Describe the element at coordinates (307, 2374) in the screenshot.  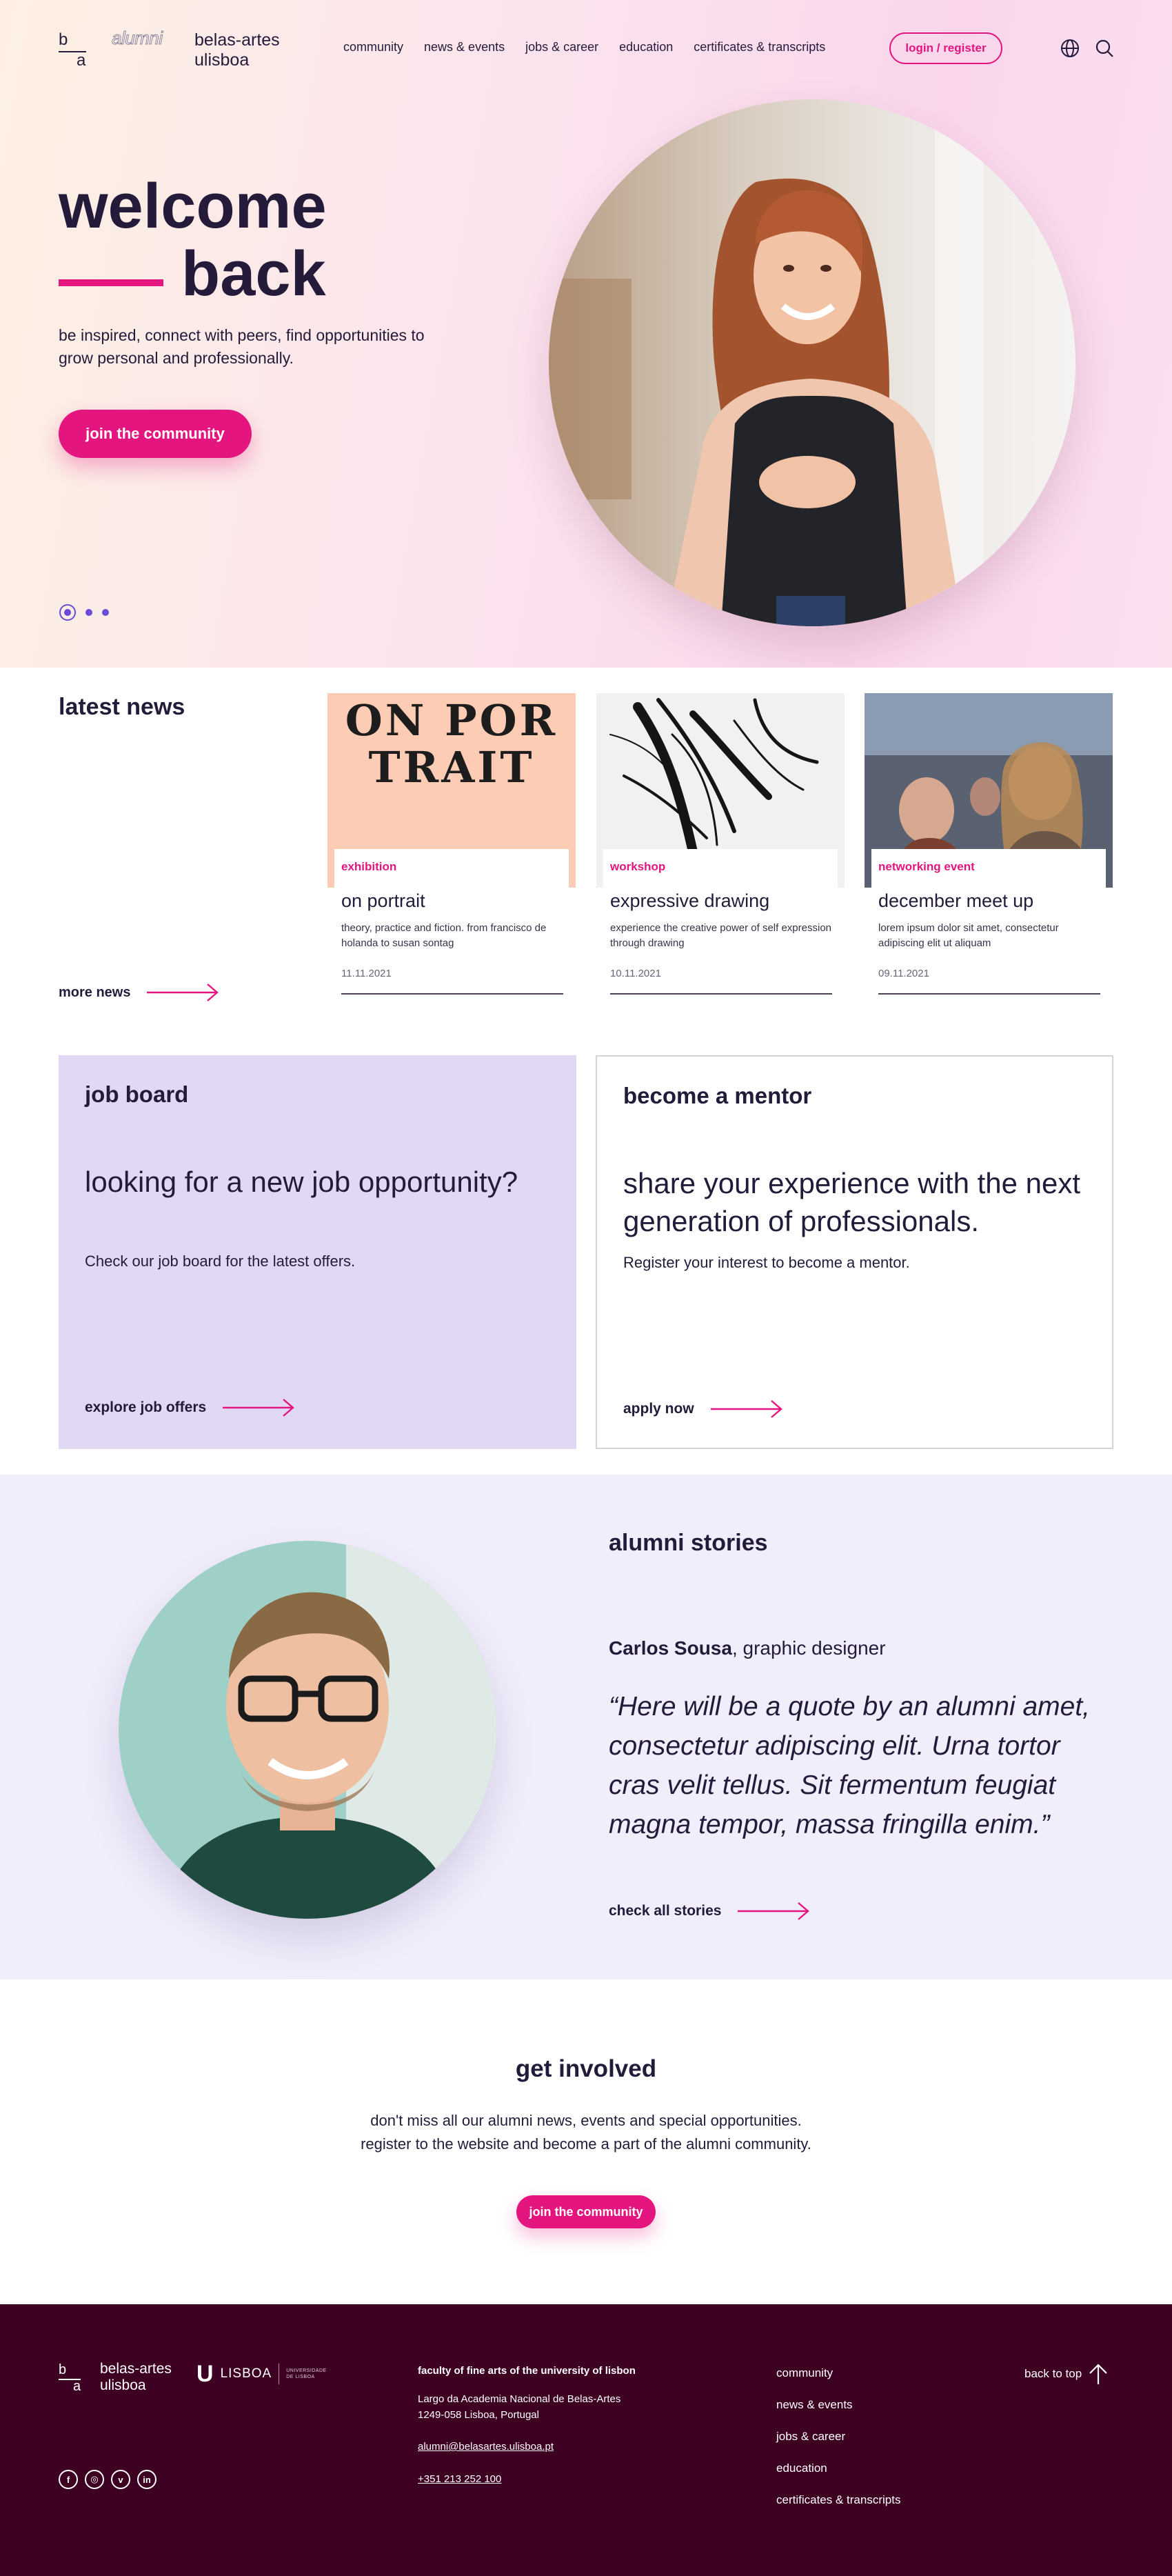
I see `ulisboa-small-text: UNIVERSIDADE DE LISBOA` at that location.